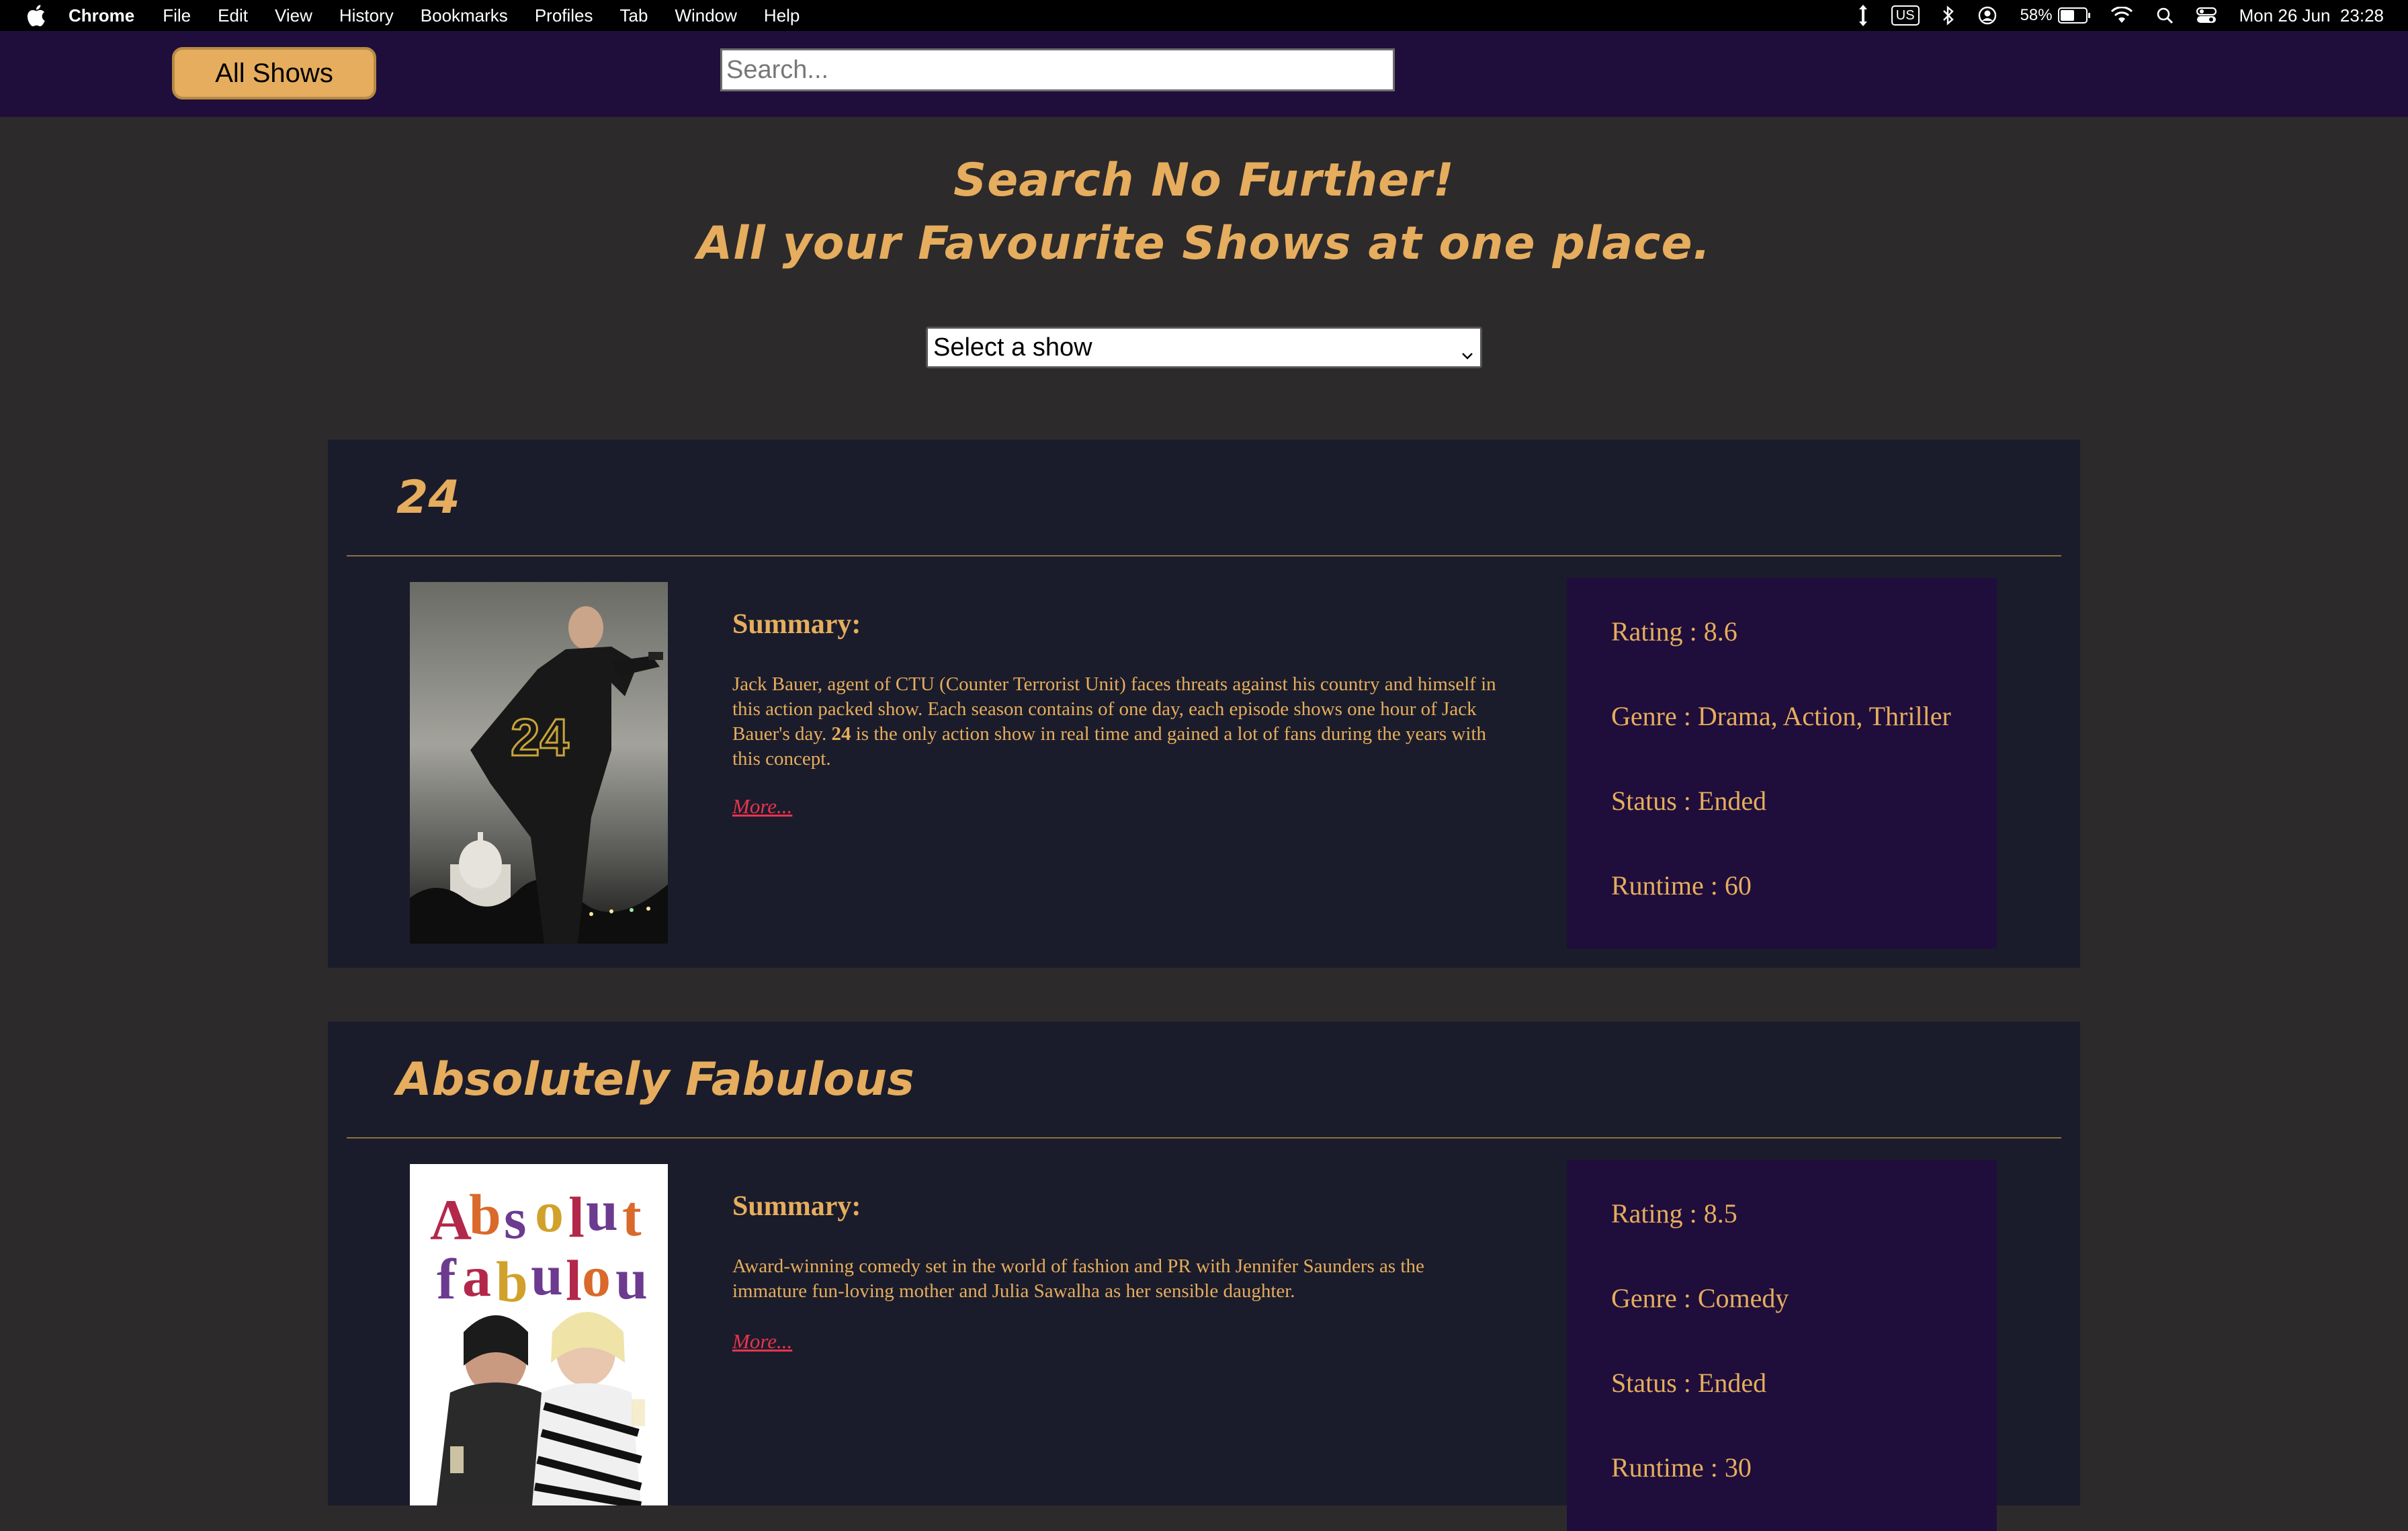  I want to click on user-icon, so click(1987, 15).